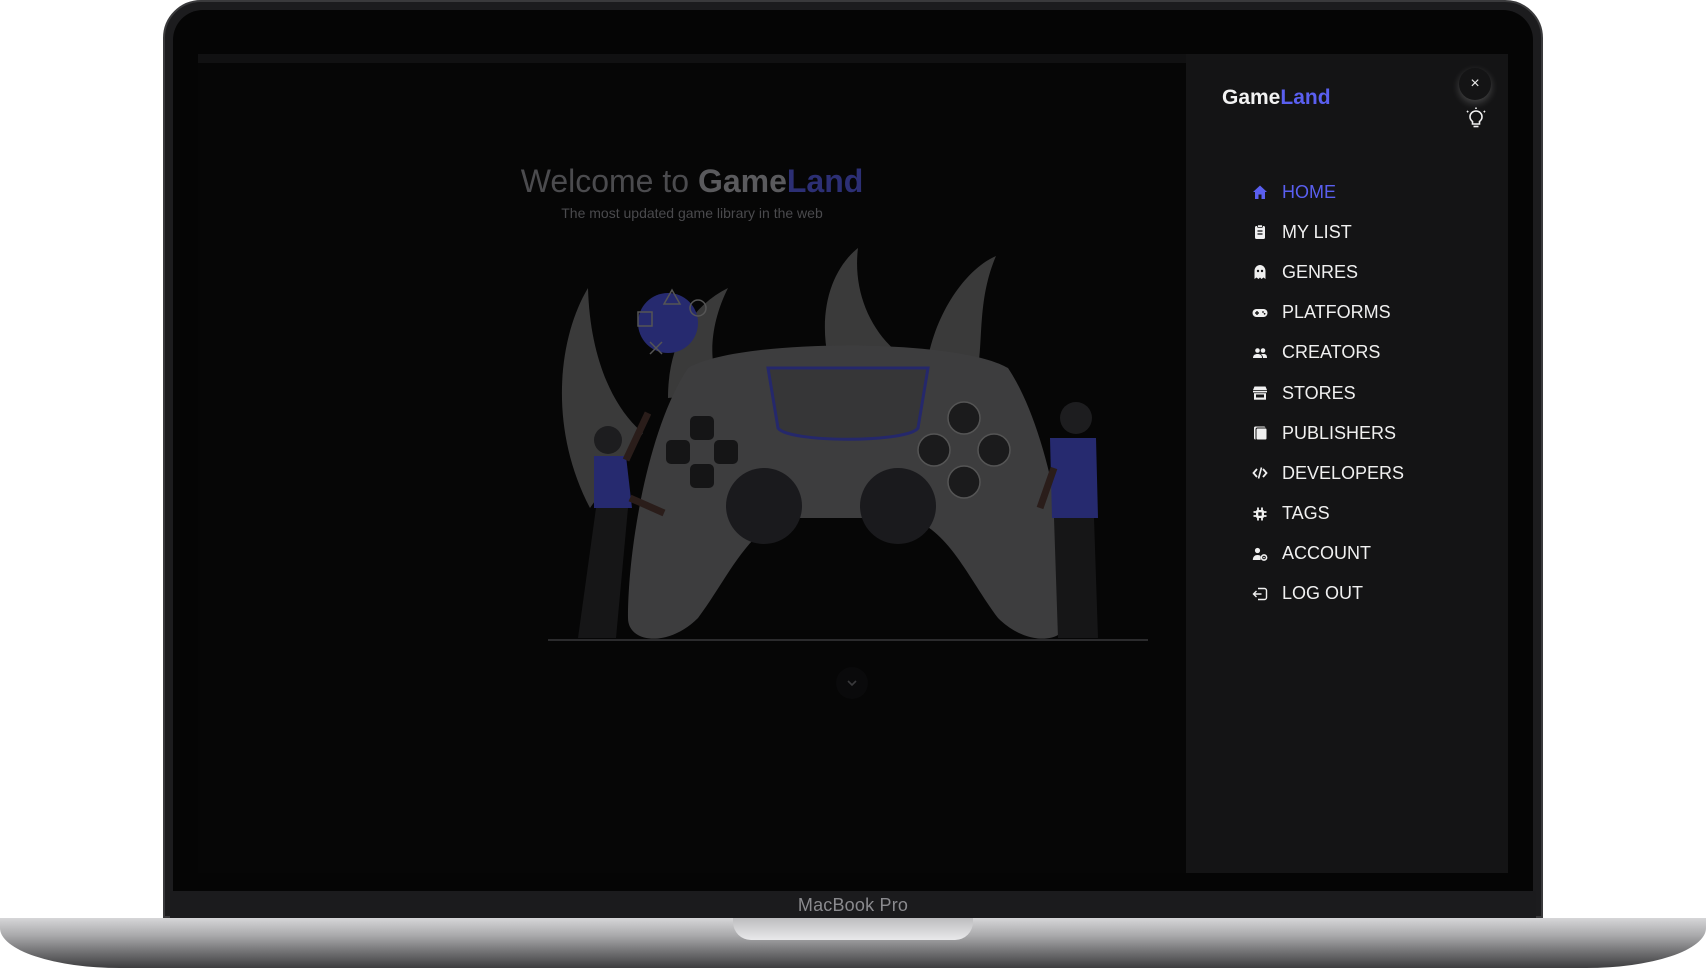  I want to click on right-stick, so click(898, 506).